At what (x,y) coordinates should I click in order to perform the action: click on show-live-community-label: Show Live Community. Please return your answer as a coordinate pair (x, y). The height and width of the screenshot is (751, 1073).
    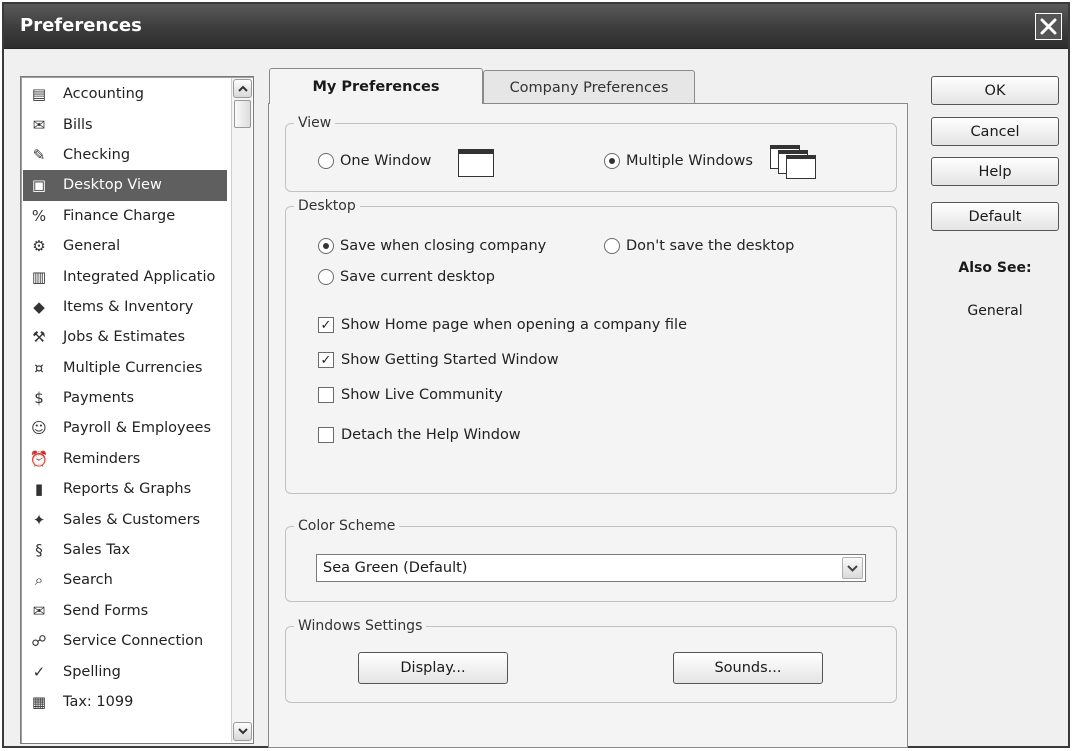
    Looking at the image, I should click on (422, 395).